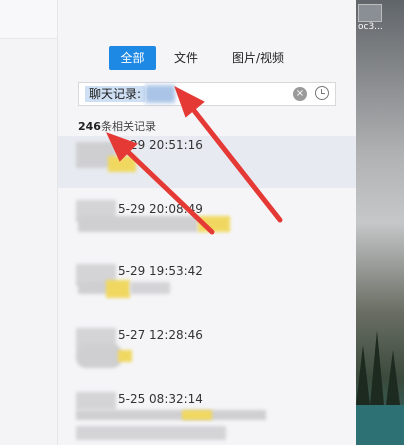 The image size is (404, 445). Describe the element at coordinates (300, 94) in the screenshot. I see `clear-icon: ×` at that location.